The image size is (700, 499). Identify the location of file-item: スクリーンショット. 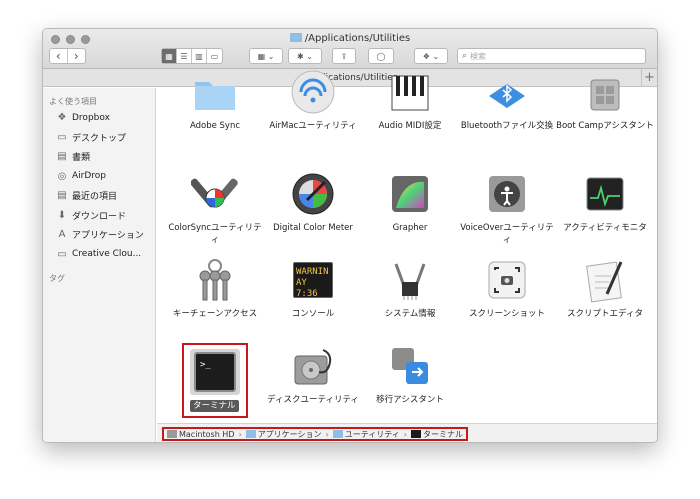
(507, 288).